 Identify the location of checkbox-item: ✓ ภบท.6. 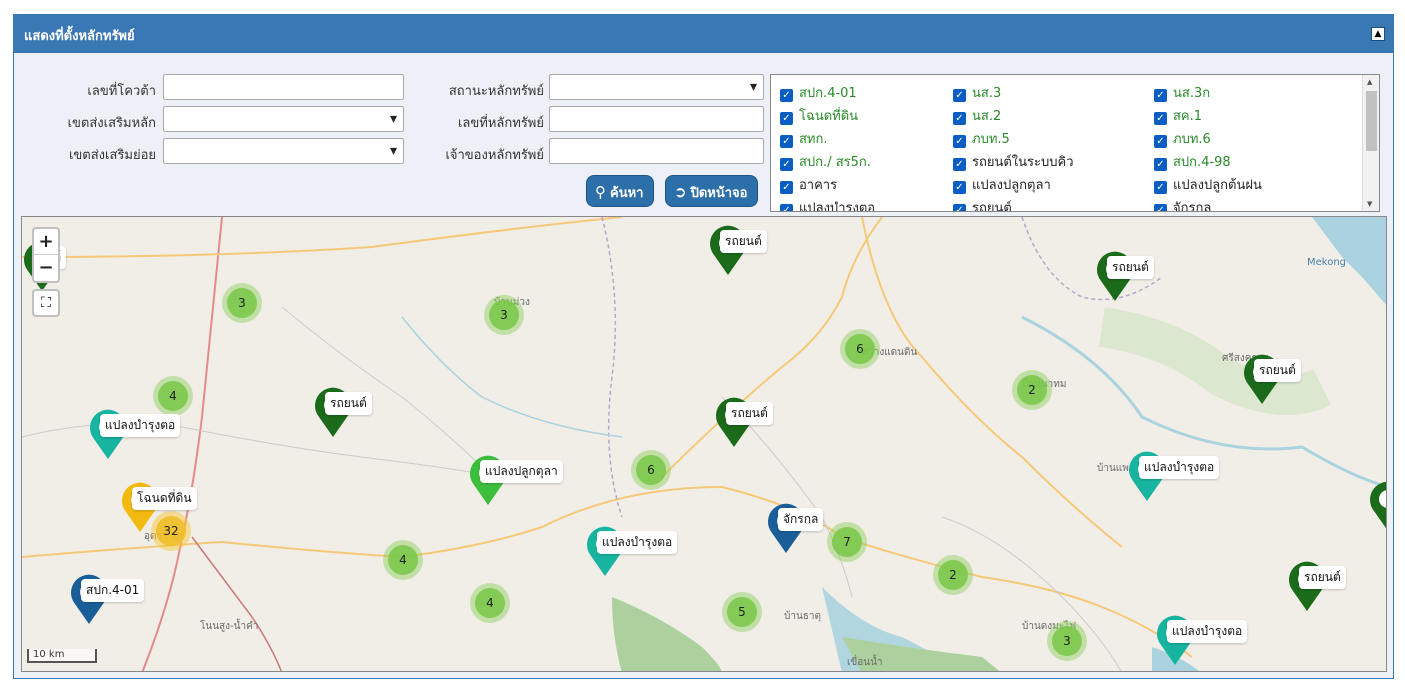
(1182, 138).